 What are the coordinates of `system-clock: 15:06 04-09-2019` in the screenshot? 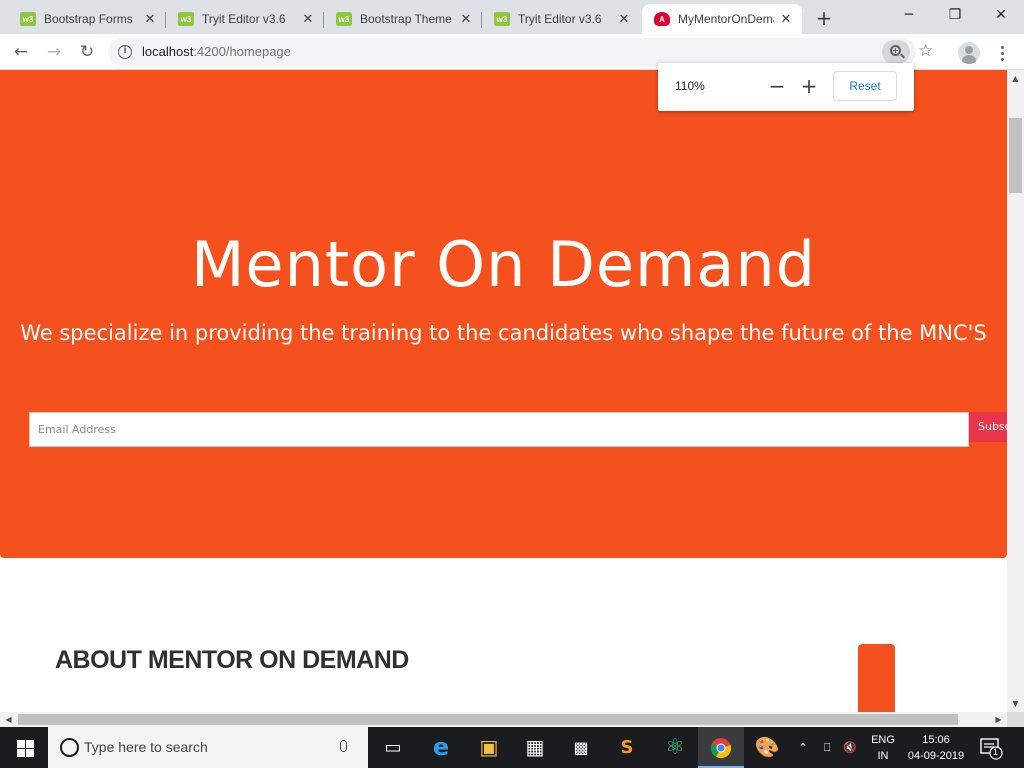 It's located at (936, 748).